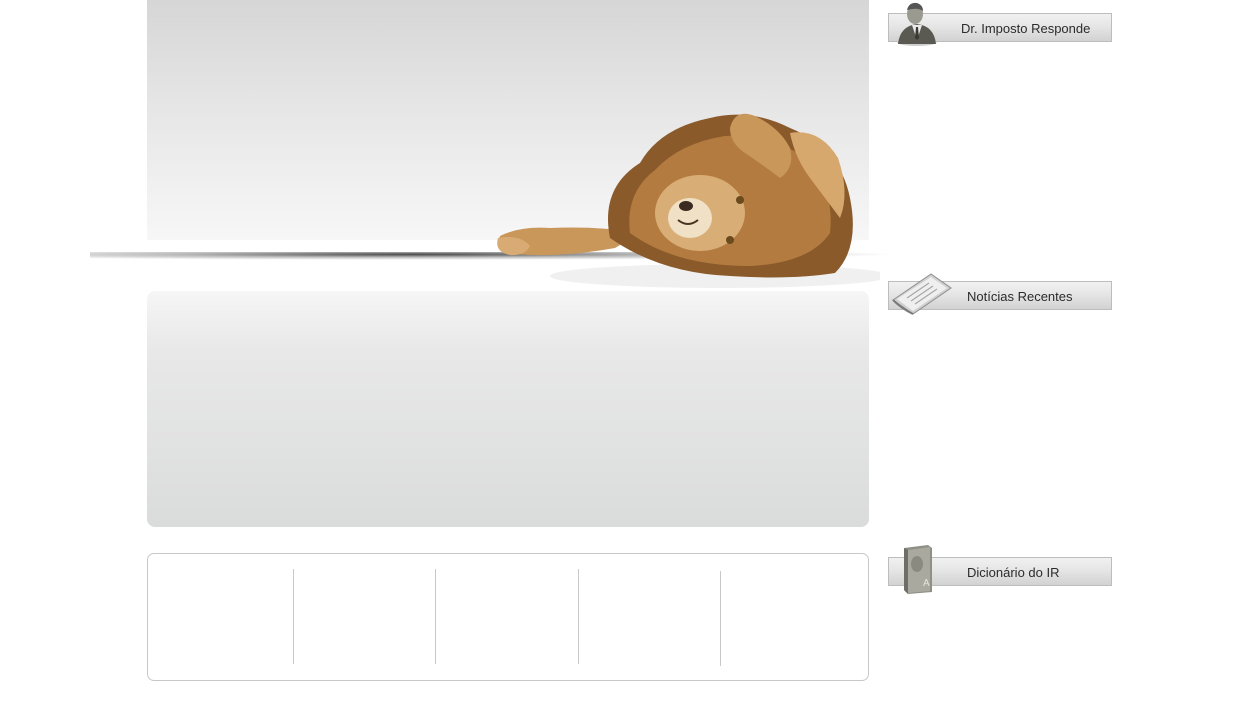 Image resolution: width=1260 pixels, height=701 pixels. I want to click on person-icon, so click(917, 24).